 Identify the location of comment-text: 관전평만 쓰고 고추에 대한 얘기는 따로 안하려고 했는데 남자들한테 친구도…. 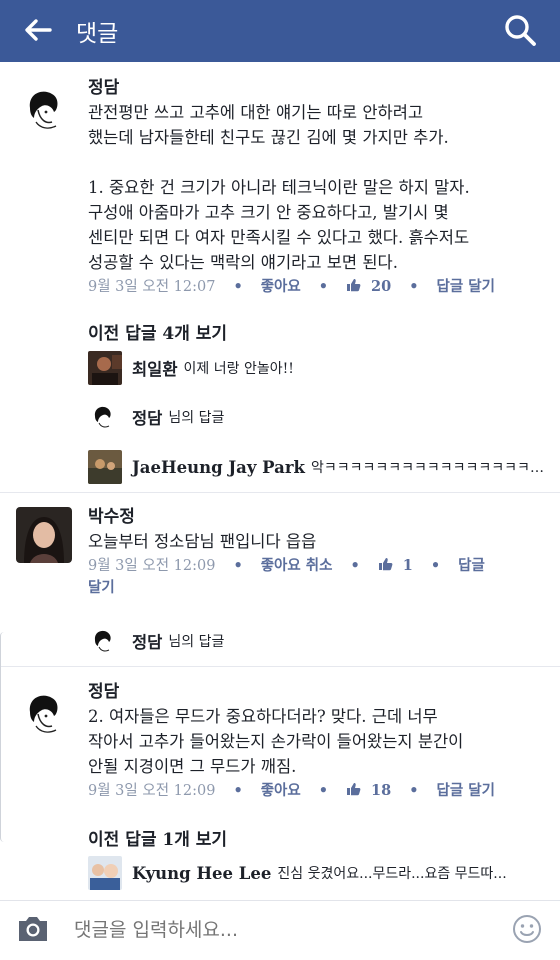
(279, 187).